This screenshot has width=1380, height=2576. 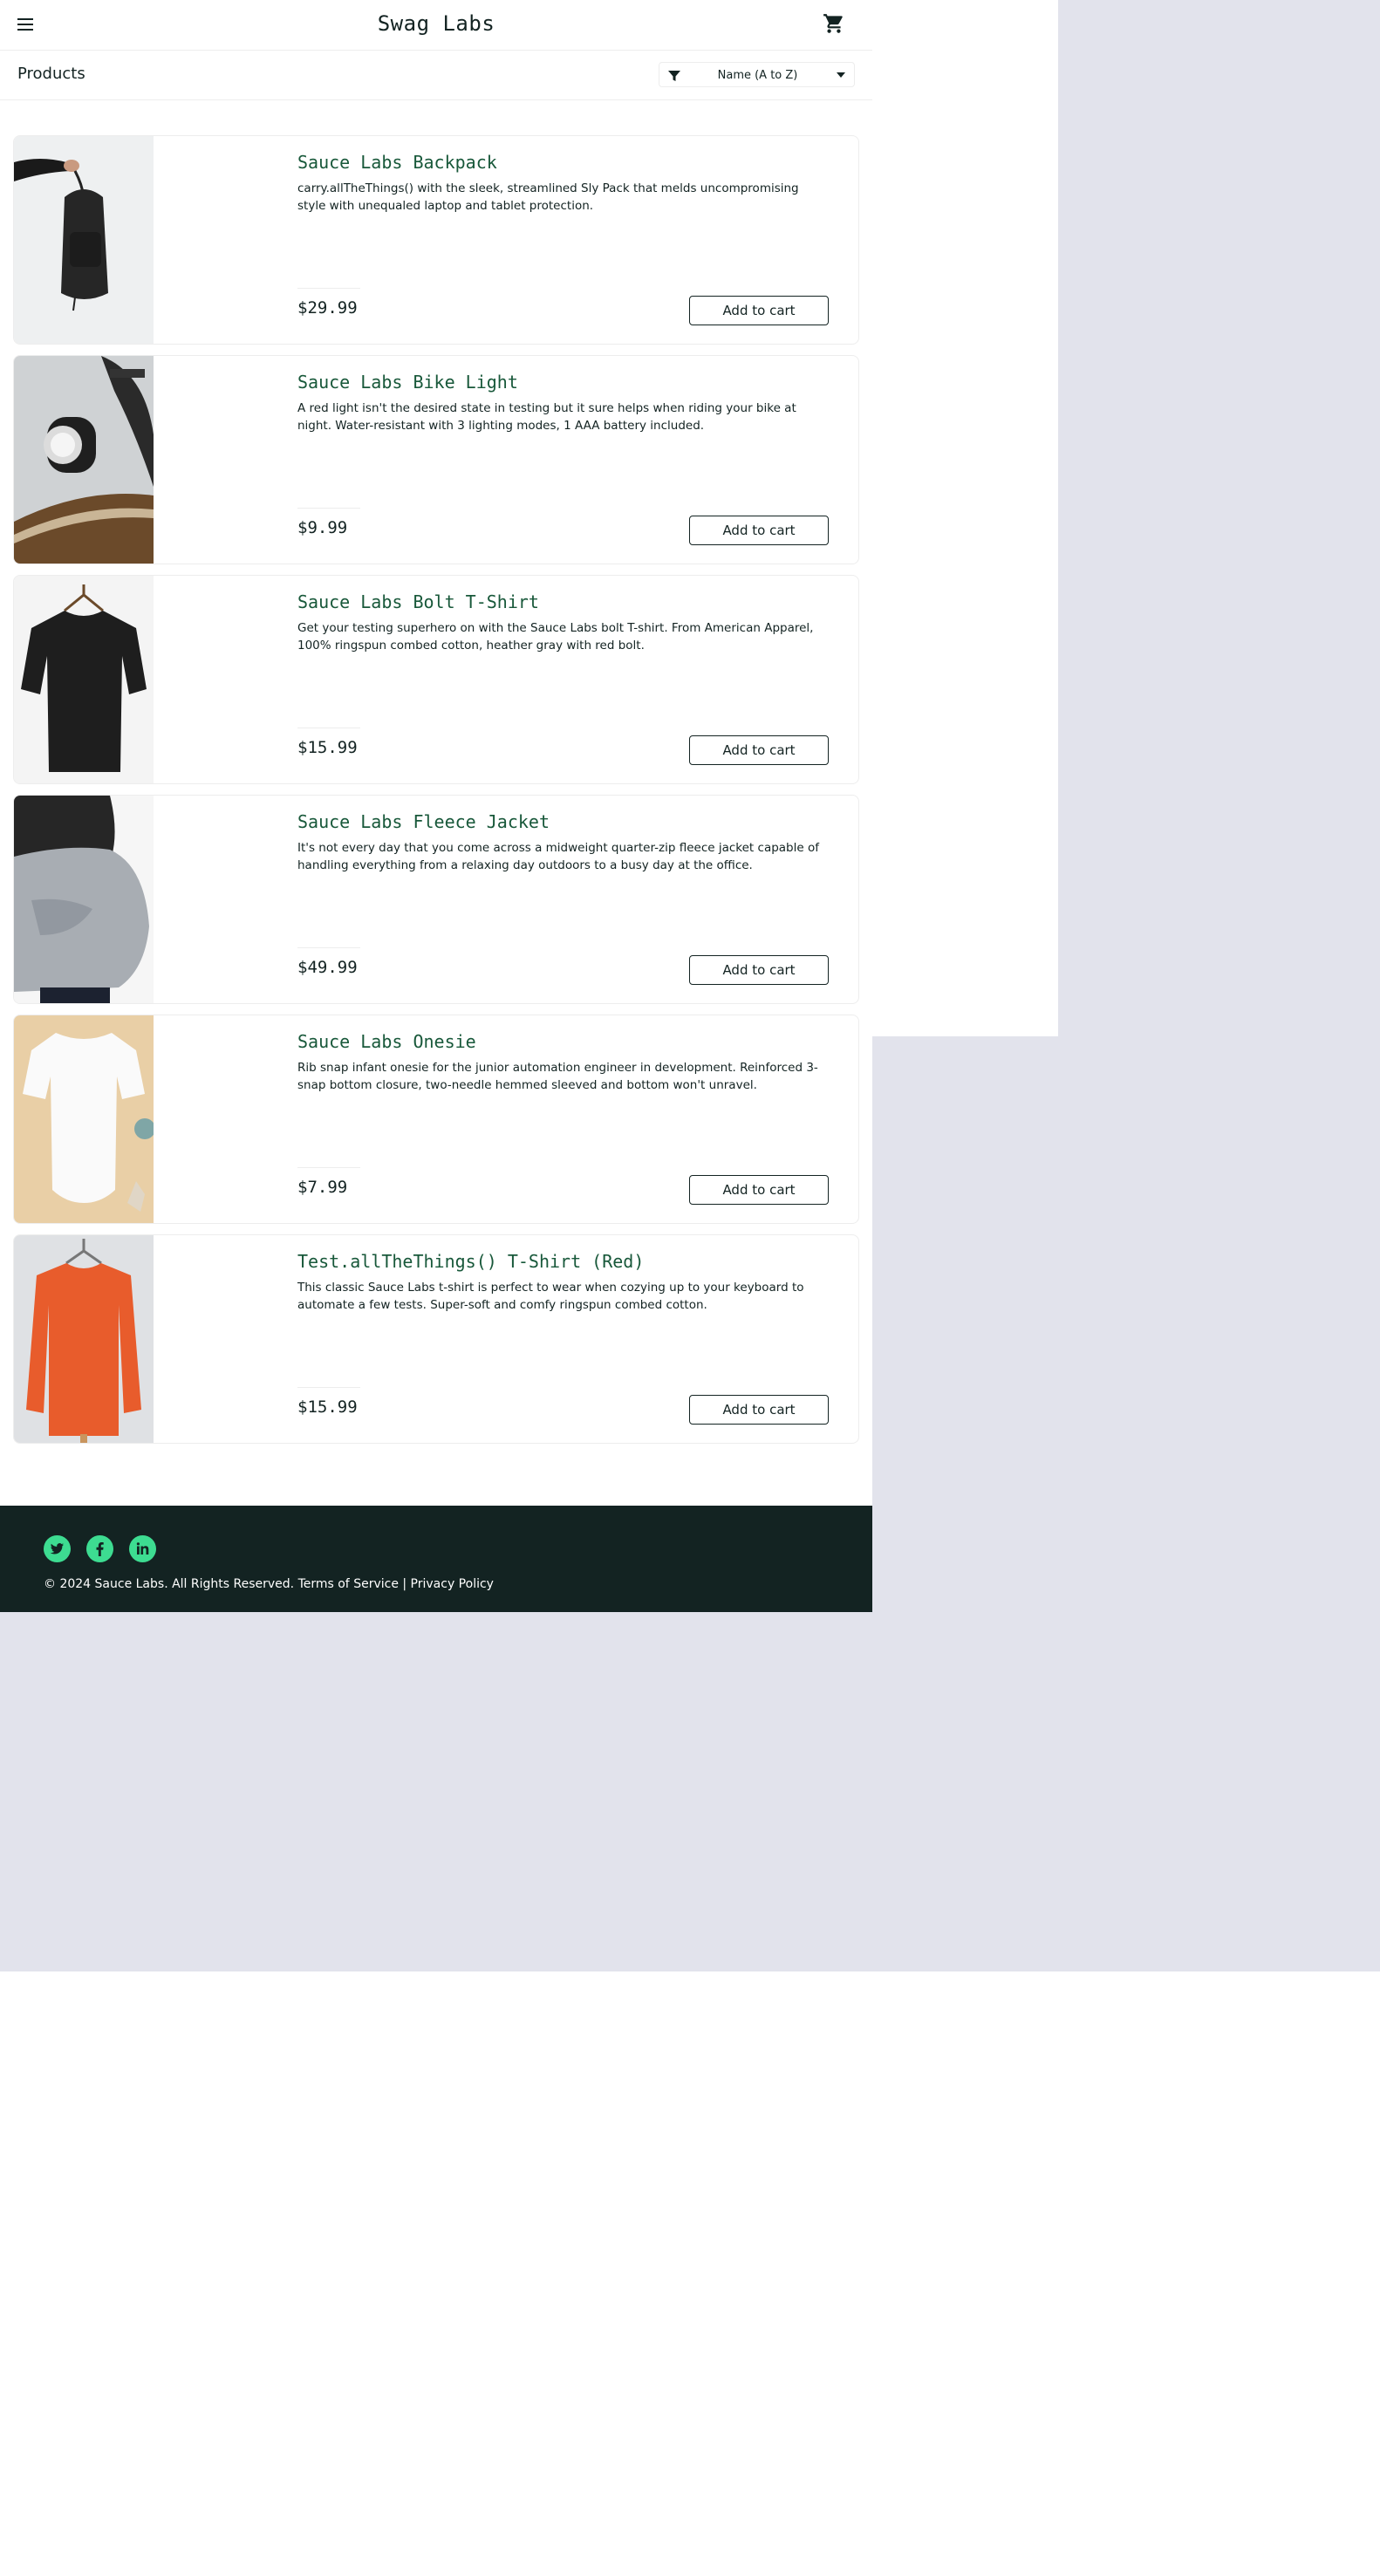 I want to click on primary-header: Swag Labs, so click(x=436, y=25).